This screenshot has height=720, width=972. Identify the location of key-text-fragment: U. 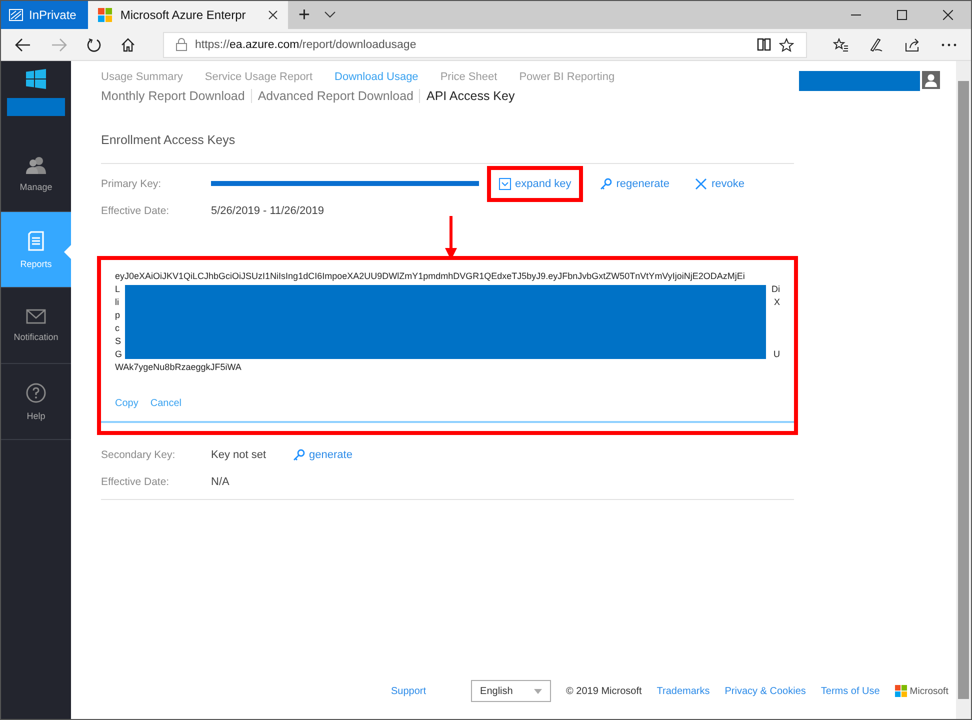
(777, 354).